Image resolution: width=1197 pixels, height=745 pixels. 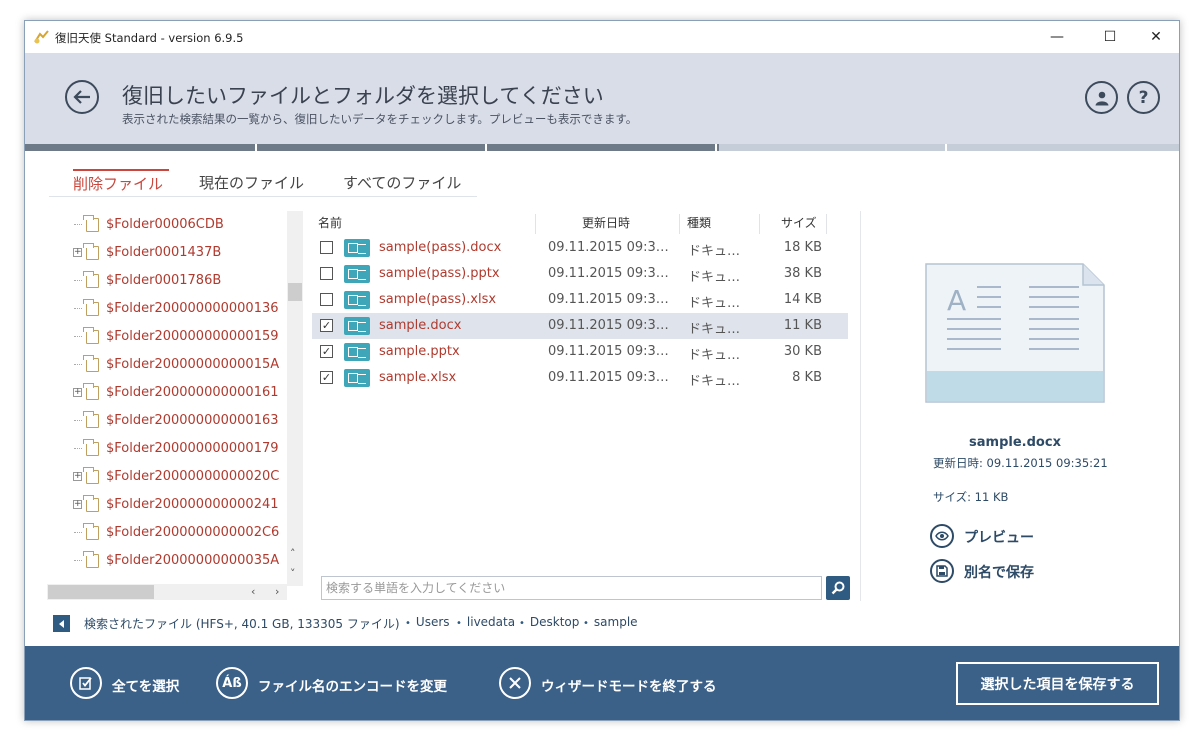 What do you see at coordinates (571, 588) in the screenshot?
I see `search-input: 検索する単語を入力してください` at bounding box center [571, 588].